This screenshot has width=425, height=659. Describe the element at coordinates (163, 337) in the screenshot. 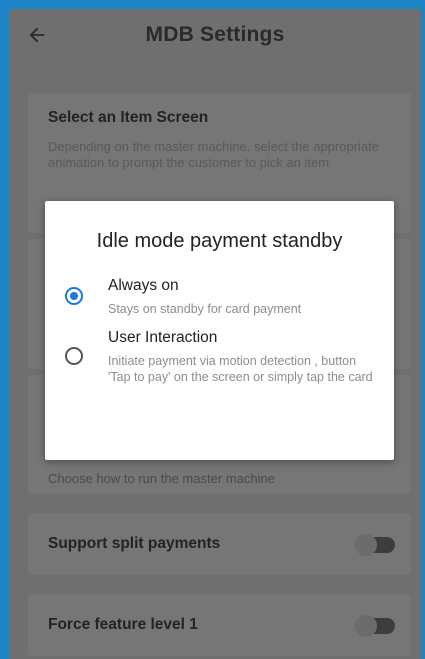

I see `option-user-interaction-label: User Interaction` at that location.